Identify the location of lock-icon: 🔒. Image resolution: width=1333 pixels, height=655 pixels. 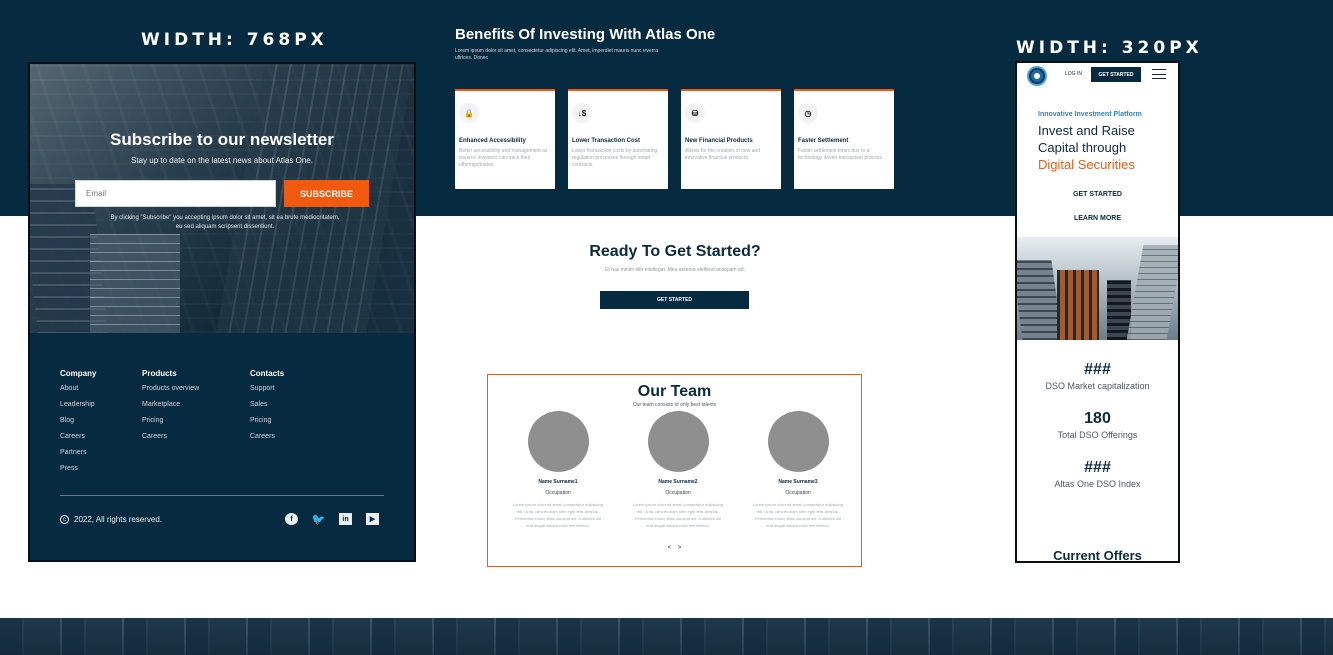
(469, 113).